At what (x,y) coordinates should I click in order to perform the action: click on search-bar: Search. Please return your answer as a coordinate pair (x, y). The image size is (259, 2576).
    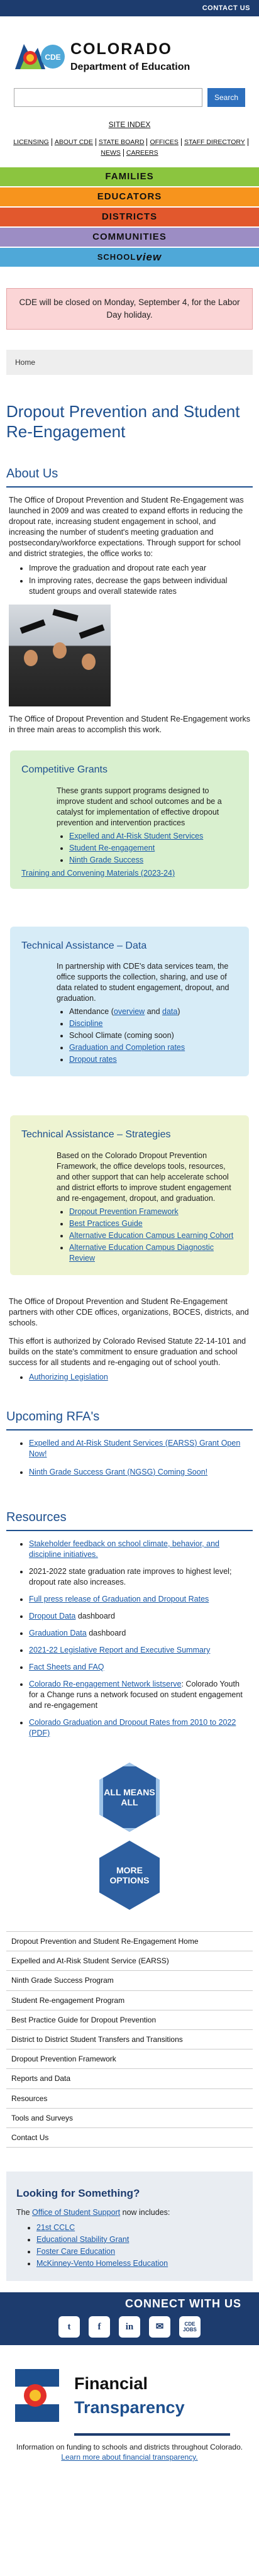
    Looking at the image, I should click on (129, 99).